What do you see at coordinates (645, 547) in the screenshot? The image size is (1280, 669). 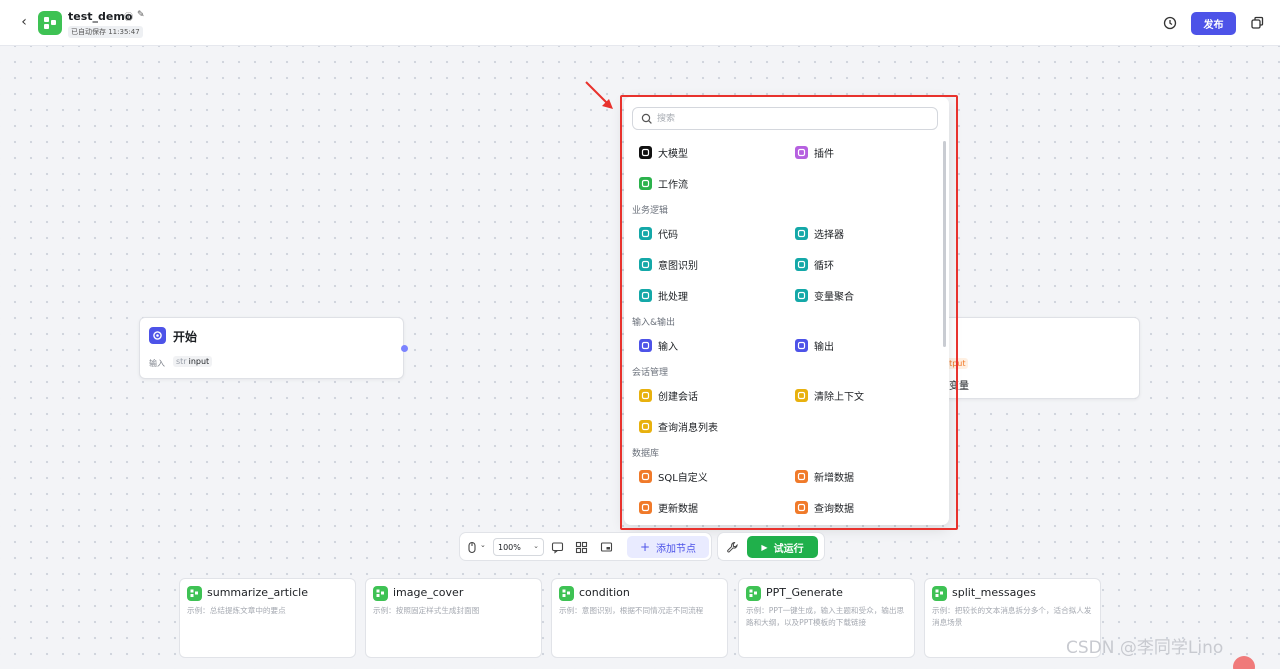 I see `plus-icon: +` at bounding box center [645, 547].